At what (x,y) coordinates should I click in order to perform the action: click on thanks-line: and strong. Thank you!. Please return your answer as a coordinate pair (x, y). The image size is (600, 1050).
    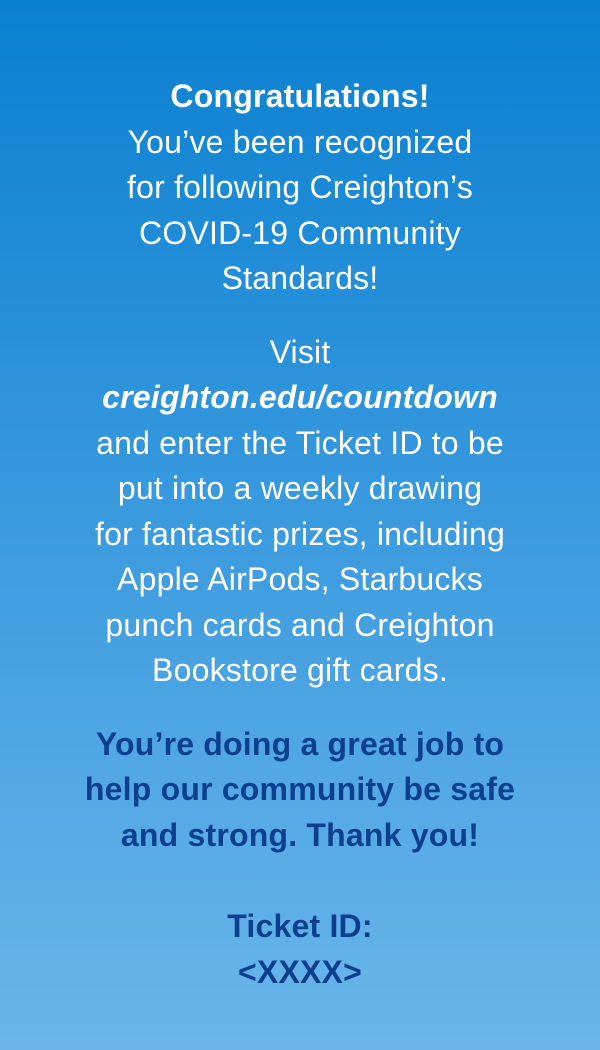
    Looking at the image, I should click on (300, 834).